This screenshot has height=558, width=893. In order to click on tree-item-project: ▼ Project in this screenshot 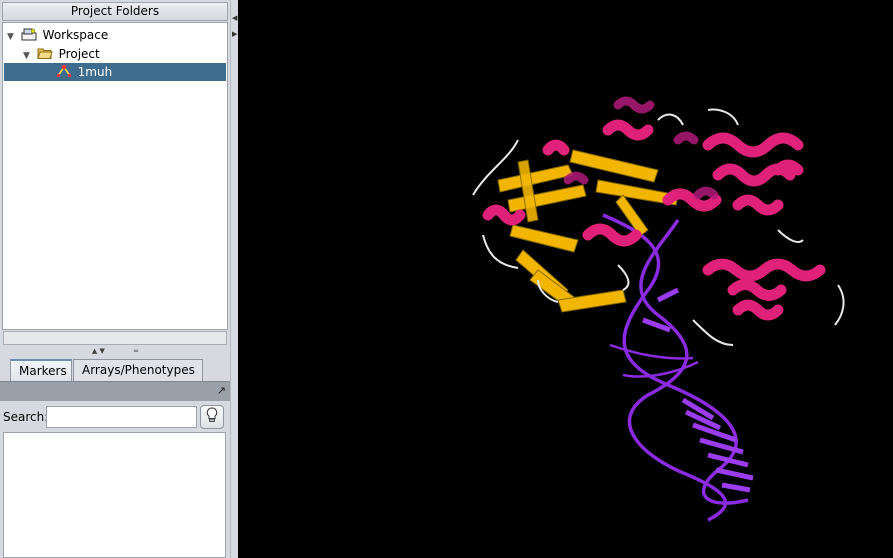, I will do `click(61, 54)`.